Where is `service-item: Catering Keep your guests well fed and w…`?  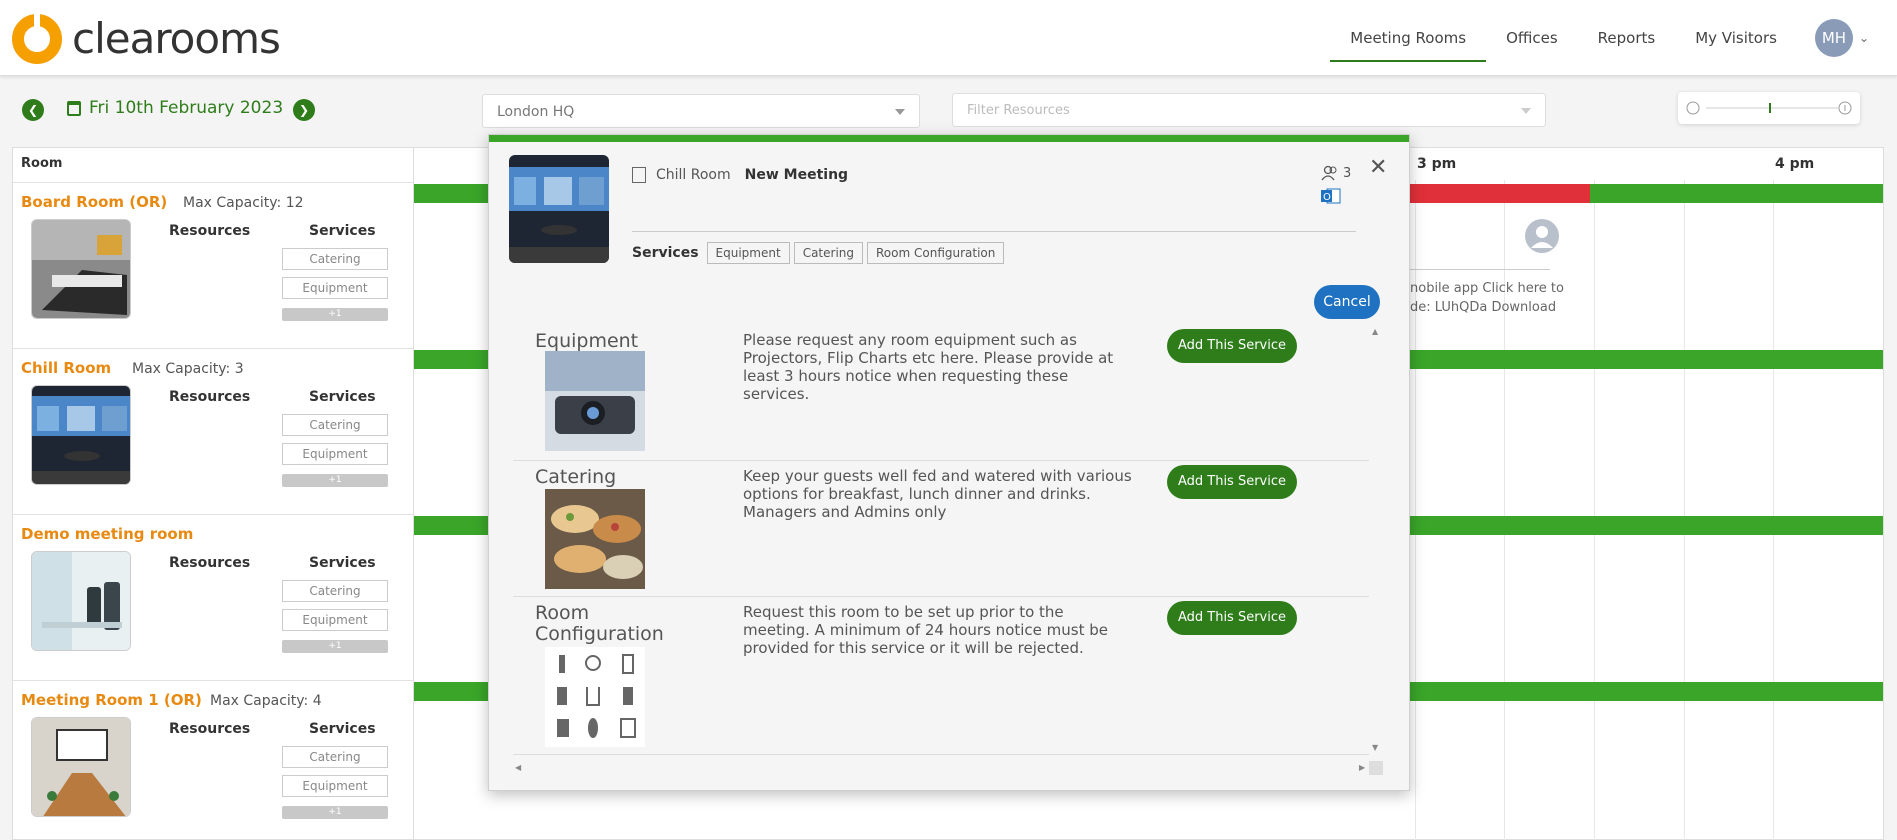 service-item: Catering Keep your guests well fed and w… is located at coordinates (941, 529).